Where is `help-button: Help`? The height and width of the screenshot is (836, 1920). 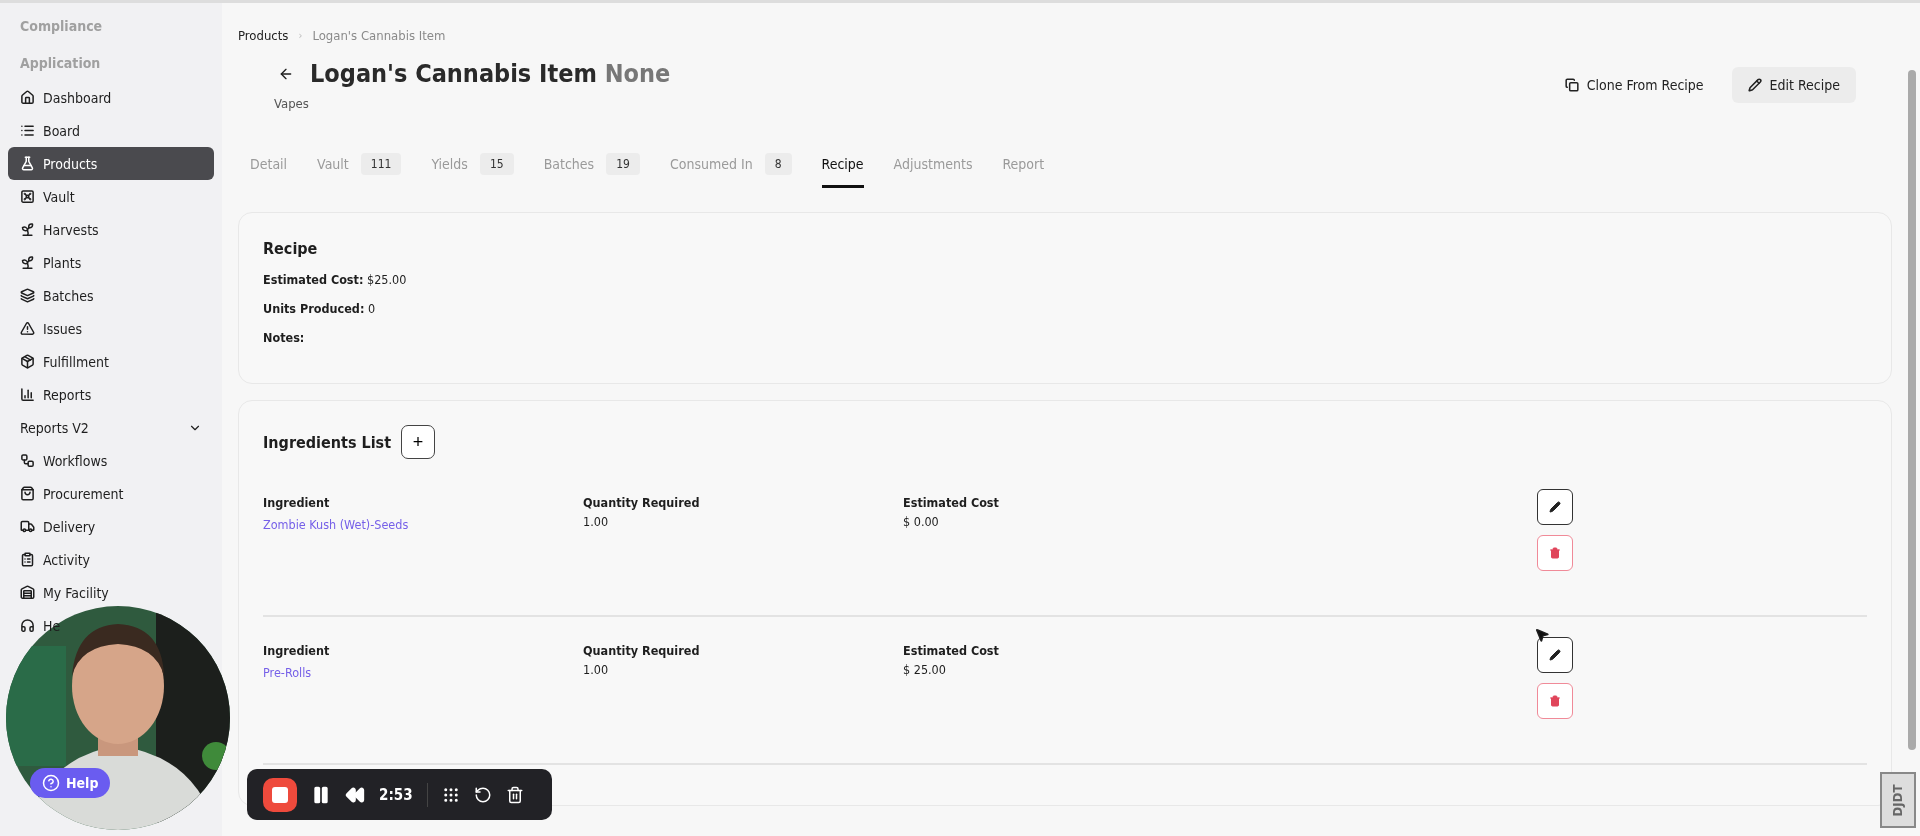 help-button: Help is located at coordinates (70, 783).